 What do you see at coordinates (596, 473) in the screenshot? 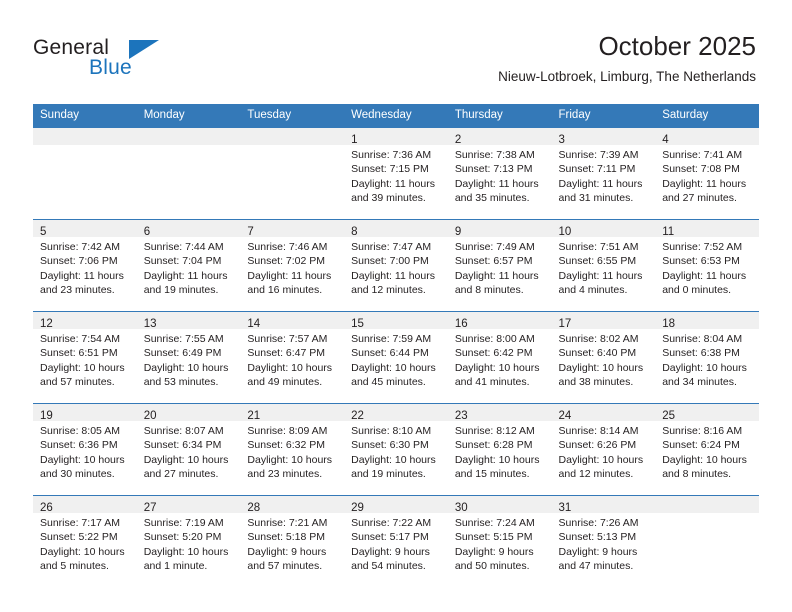
I see `daylight-text-line2: and 12 minutes.` at bounding box center [596, 473].